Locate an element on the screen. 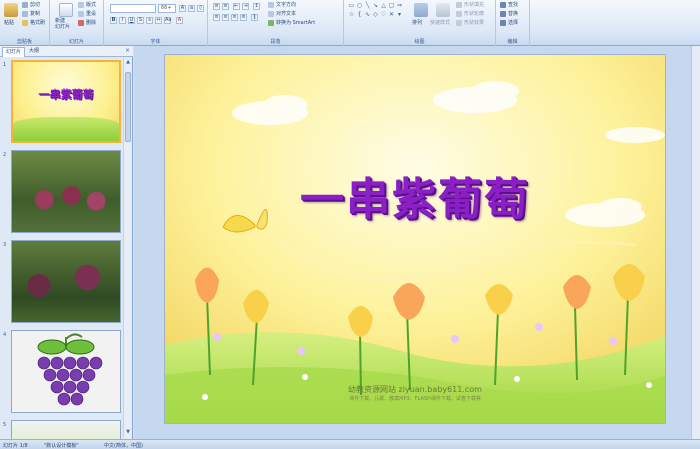 The height and width of the screenshot is (449, 700). arrow-right-shape-icon: ⇒ is located at coordinates (399, 5).